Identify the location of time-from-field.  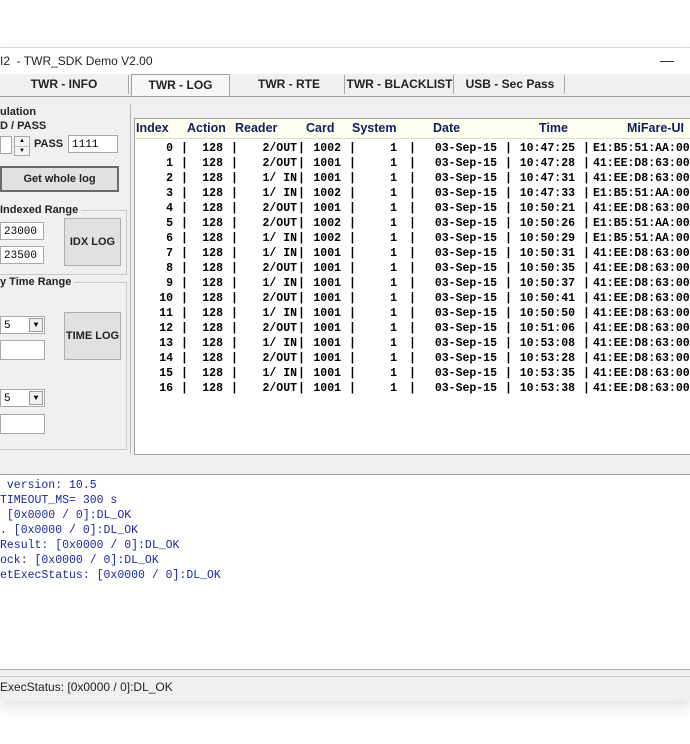
(22, 350).